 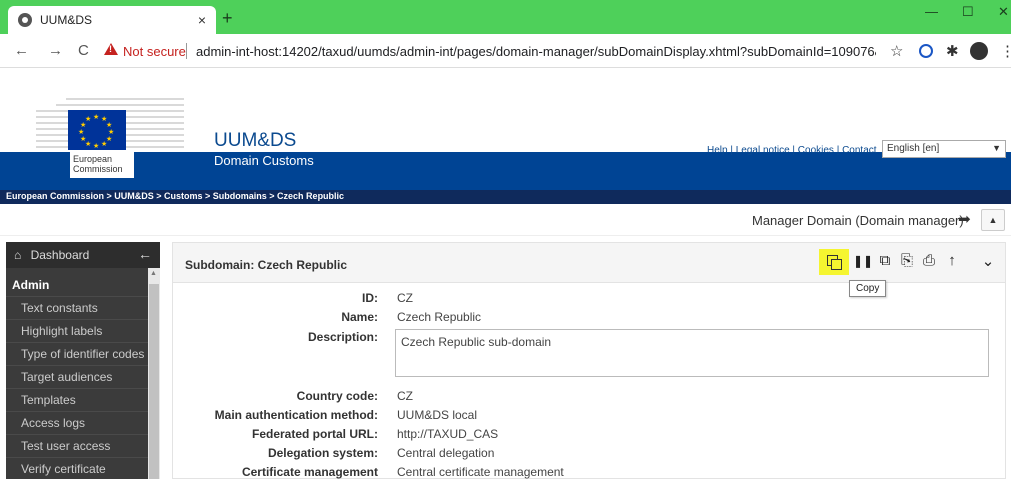 I want to click on field-label-country-code: Country code:, so click(x=337, y=396).